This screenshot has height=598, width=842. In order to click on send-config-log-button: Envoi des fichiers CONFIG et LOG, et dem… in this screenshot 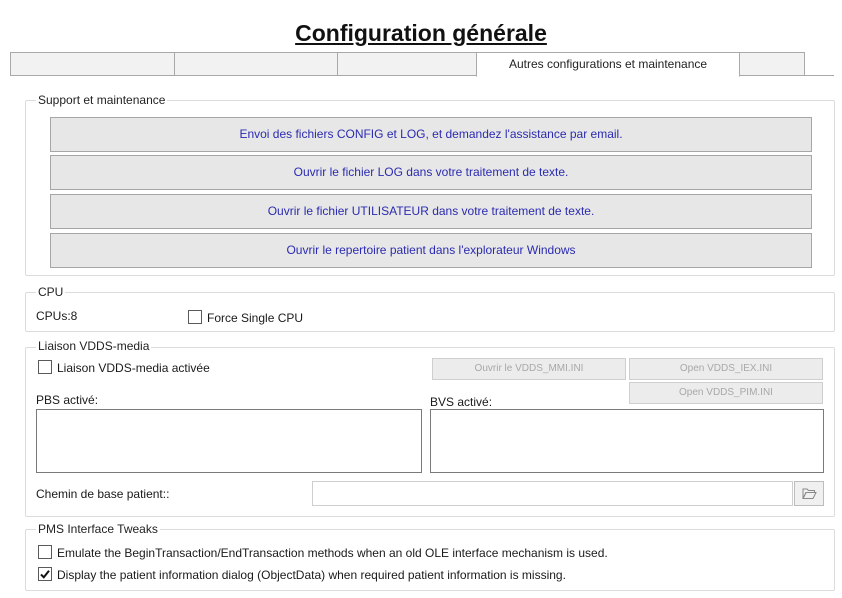, I will do `click(431, 134)`.